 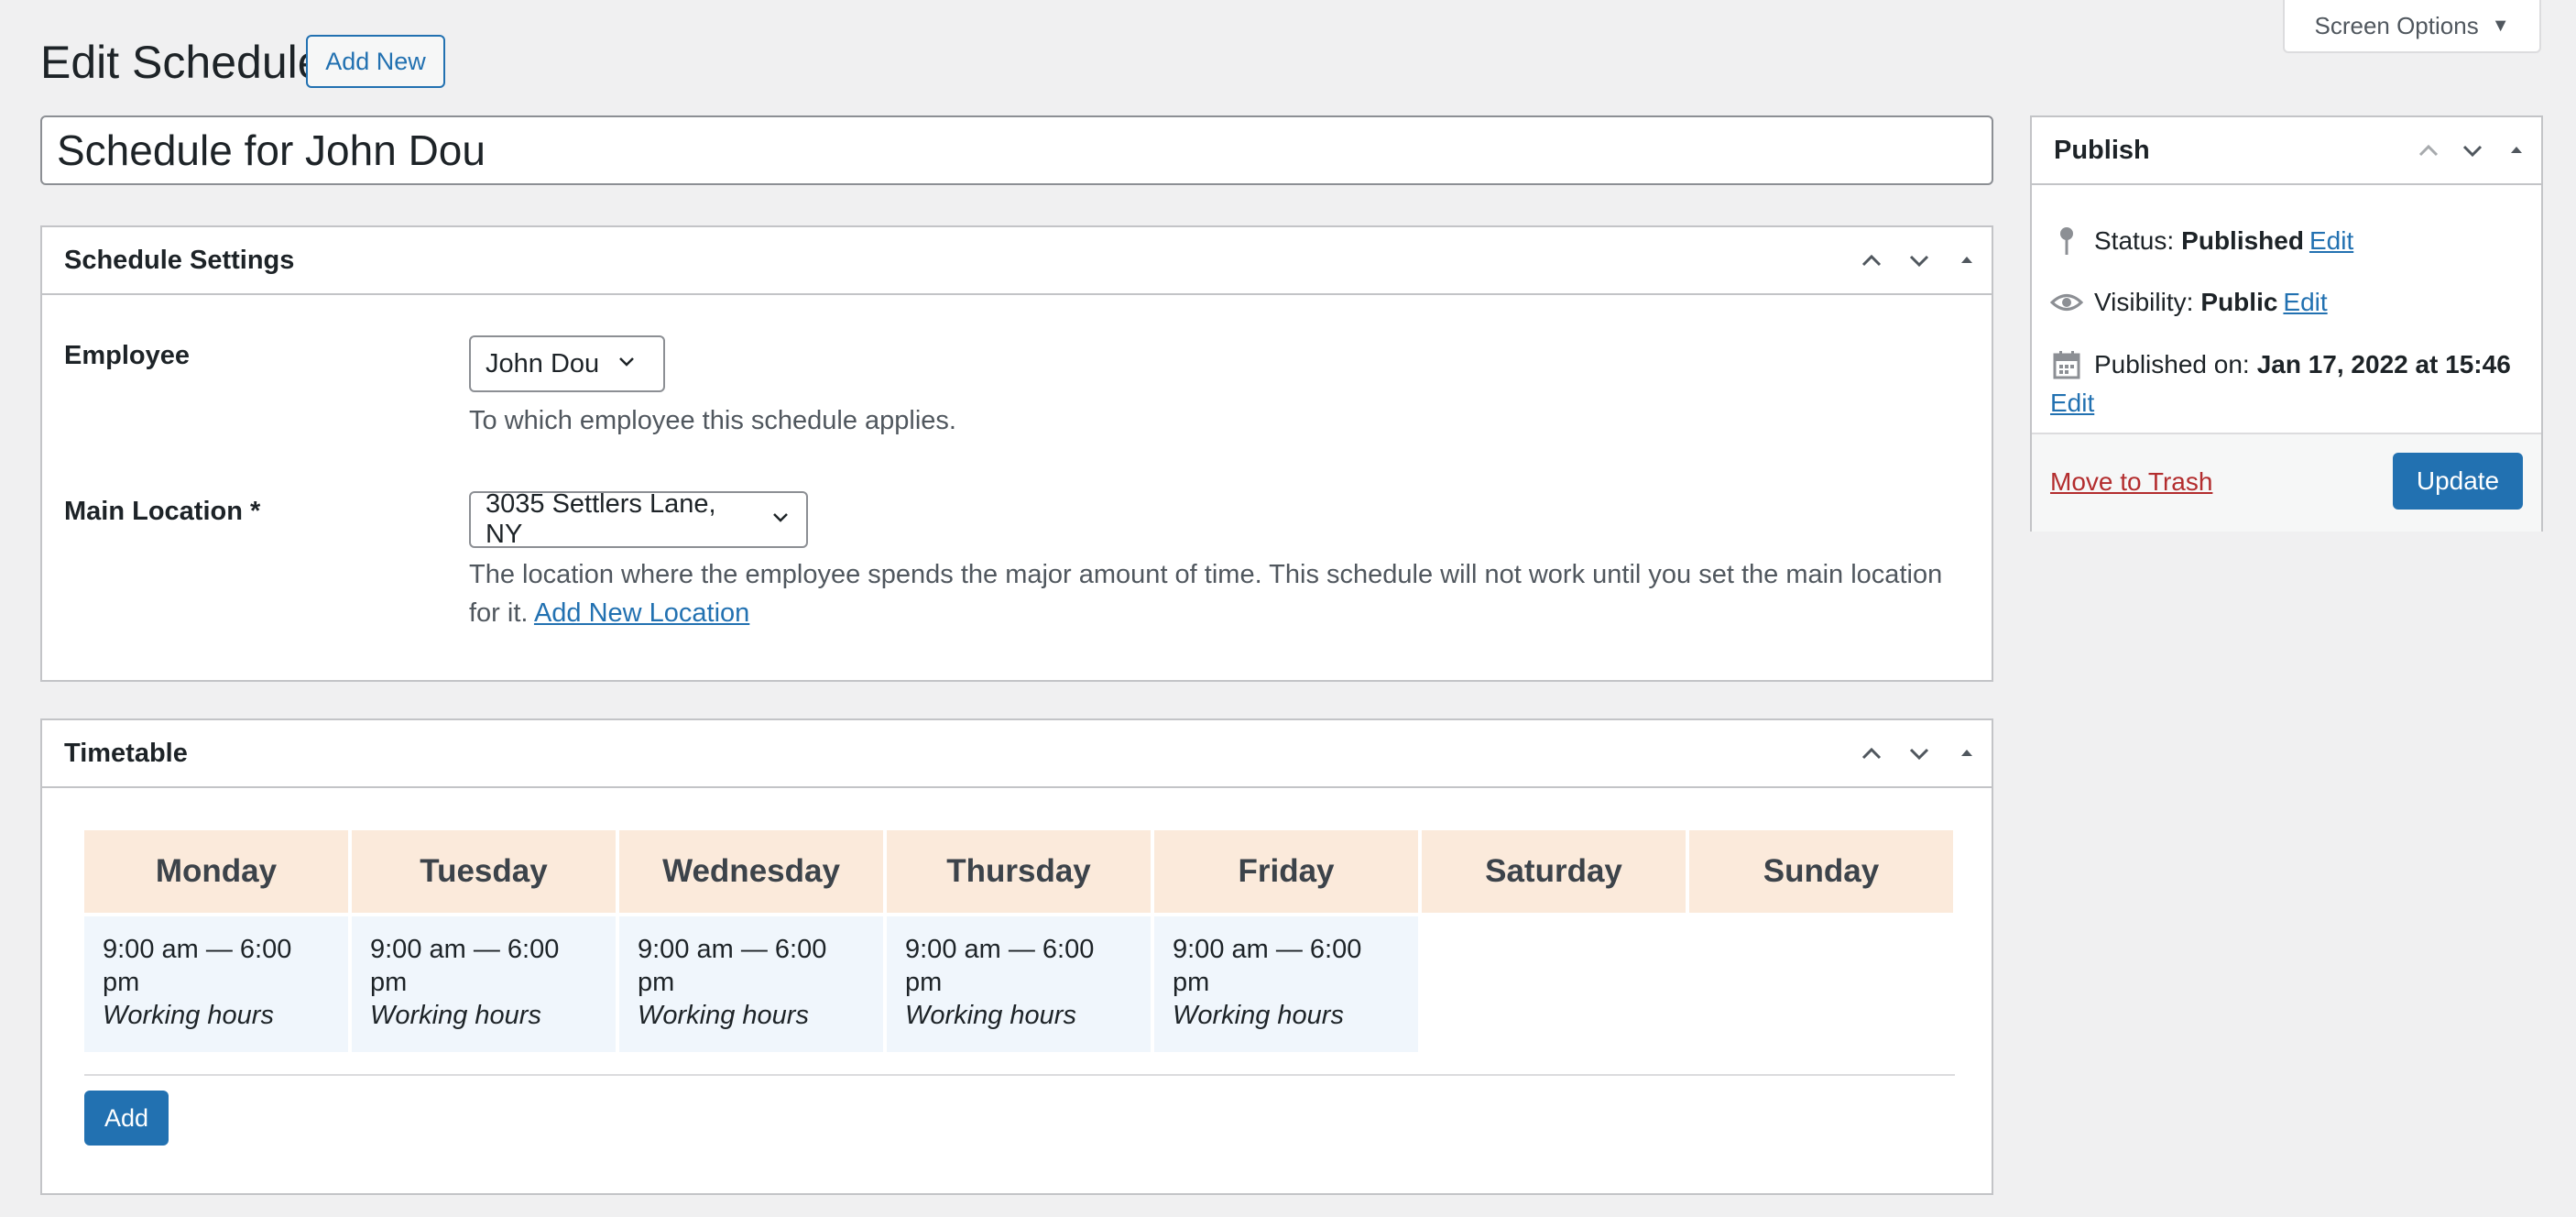 I want to click on add-new-button: Add New, so click(x=376, y=61).